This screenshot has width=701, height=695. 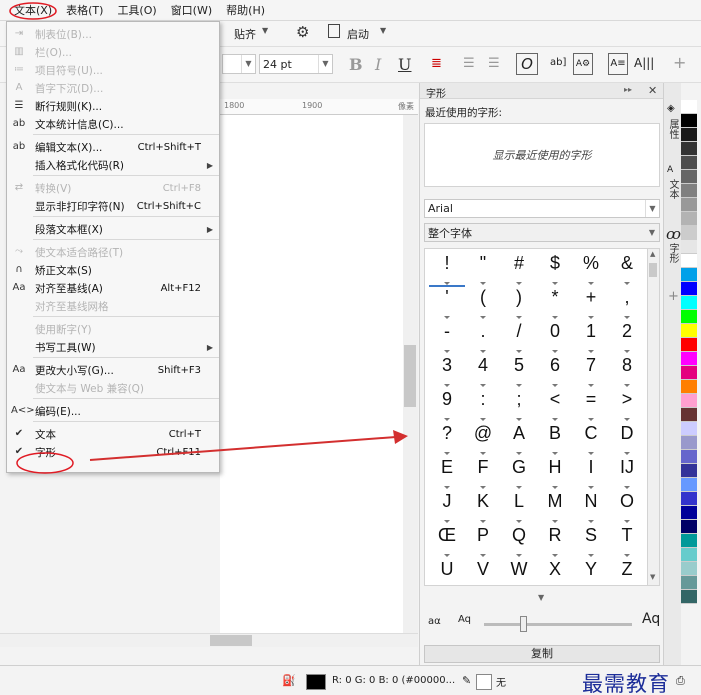 I want to click on glyph-cell: D, so click(x=627, y=440).